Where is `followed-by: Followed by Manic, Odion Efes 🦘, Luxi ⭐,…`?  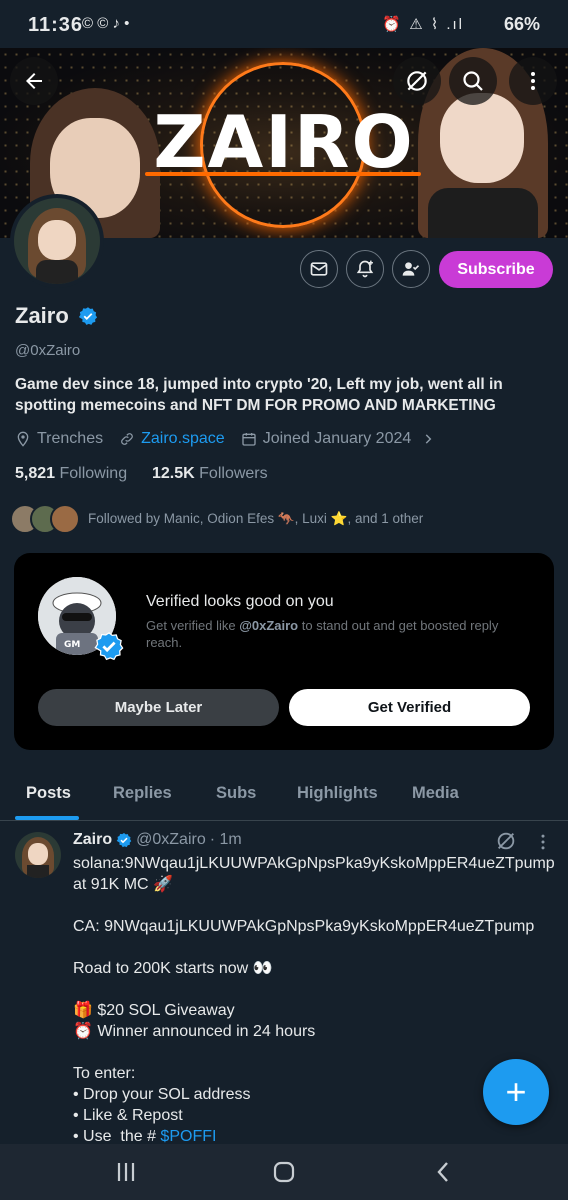
followed-by: Followed by Manic, Odion Efes 🦘, Luxi ⭐,… is located at coordinates (216, 519).